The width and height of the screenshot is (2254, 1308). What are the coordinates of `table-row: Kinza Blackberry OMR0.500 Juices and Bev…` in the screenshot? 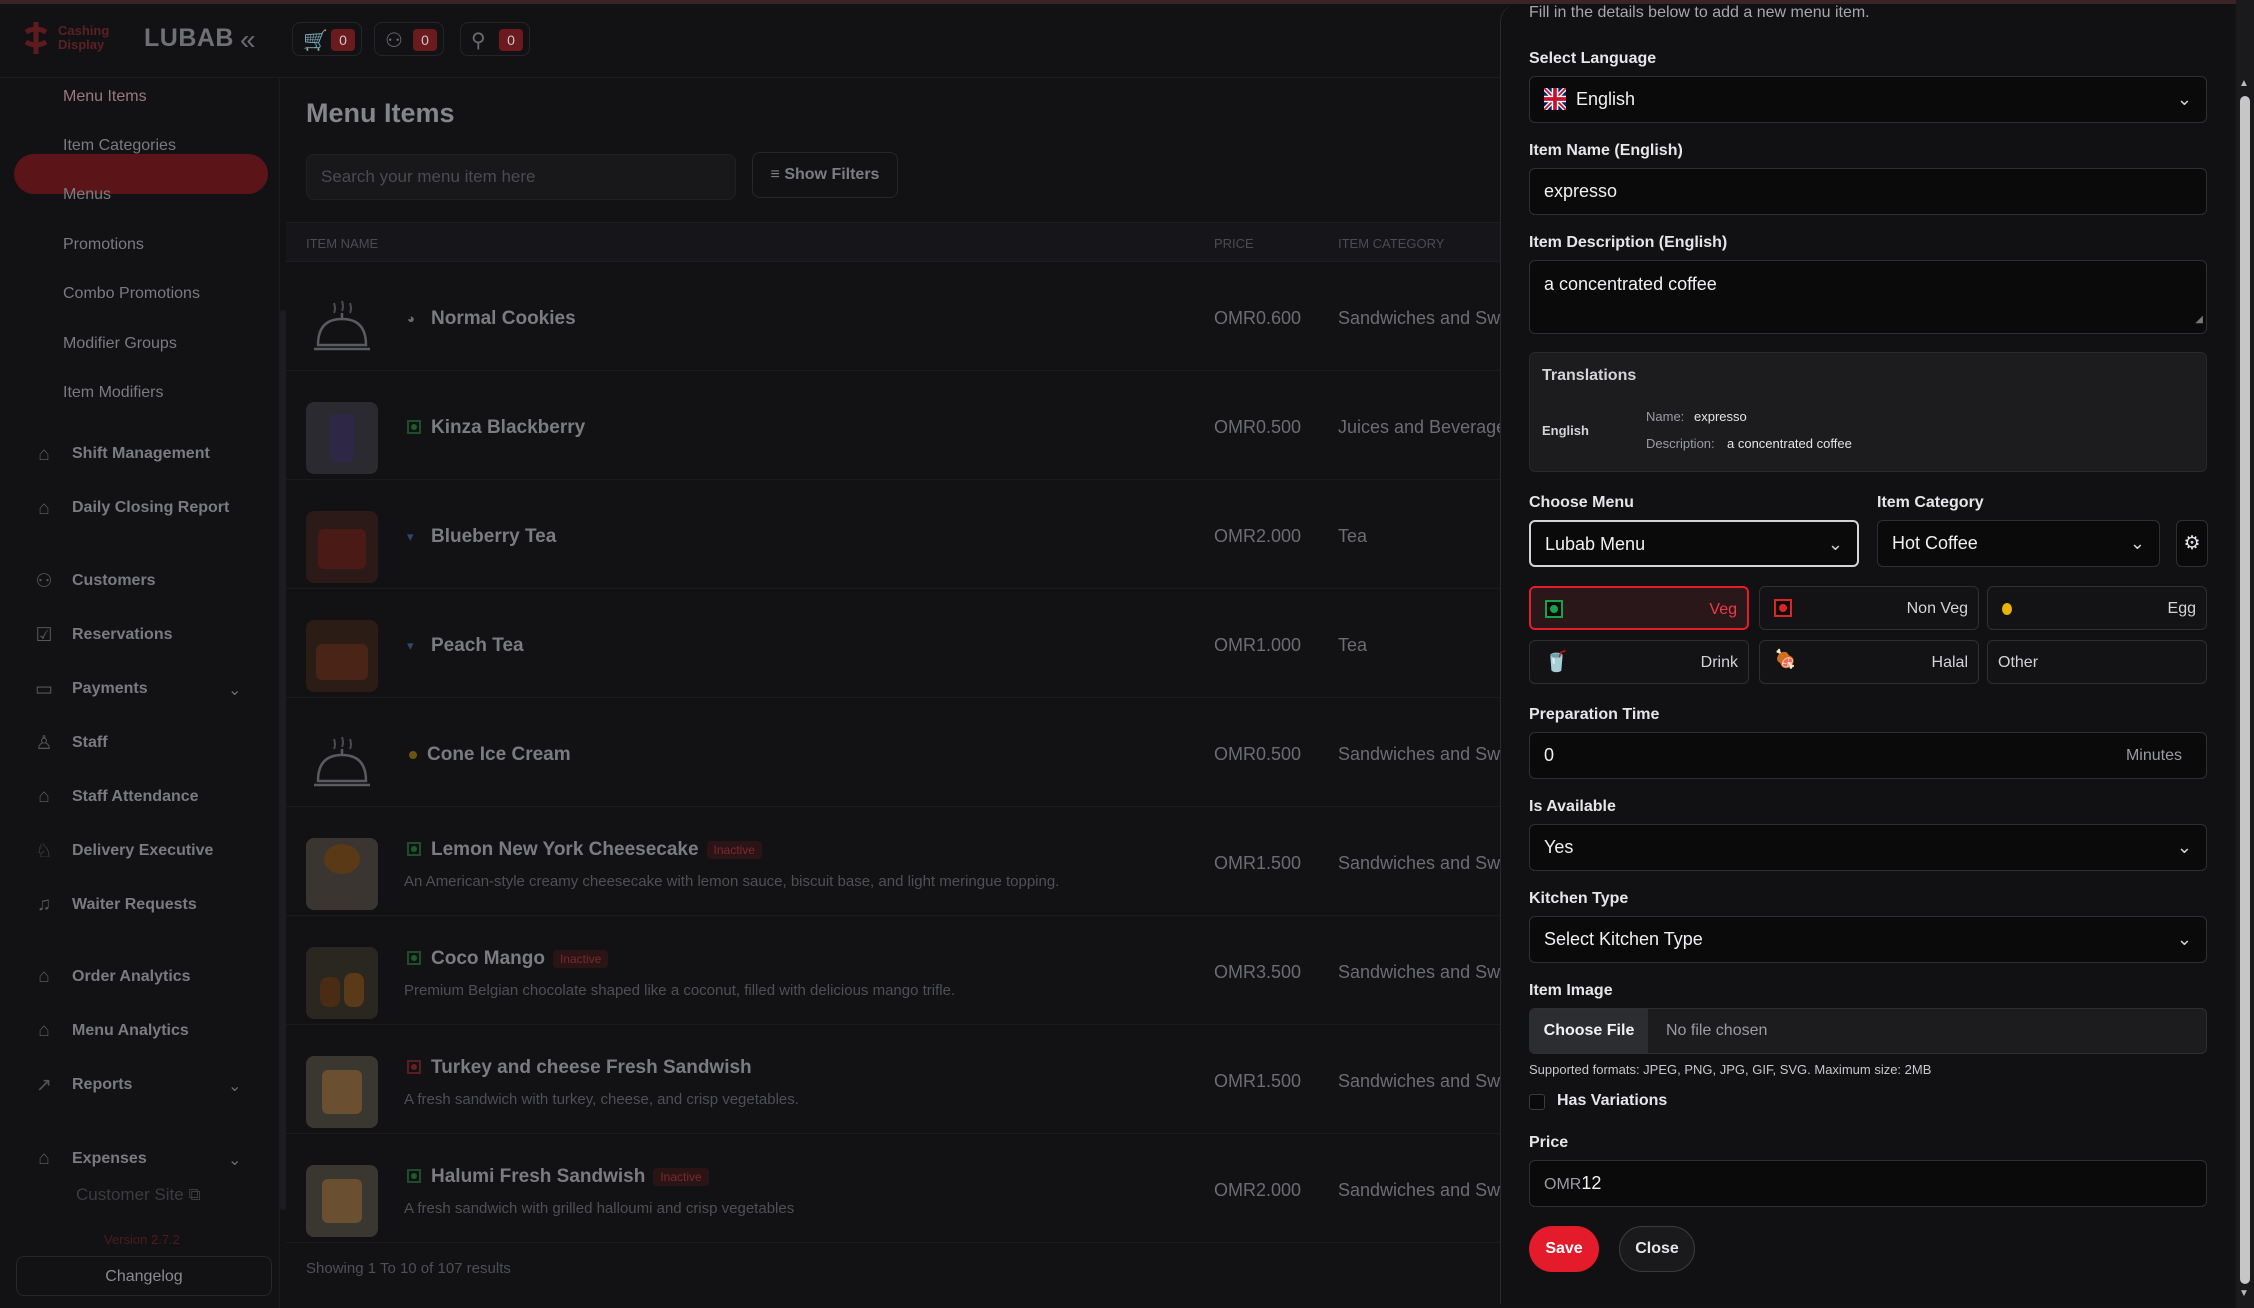 It's located at (896, 425).